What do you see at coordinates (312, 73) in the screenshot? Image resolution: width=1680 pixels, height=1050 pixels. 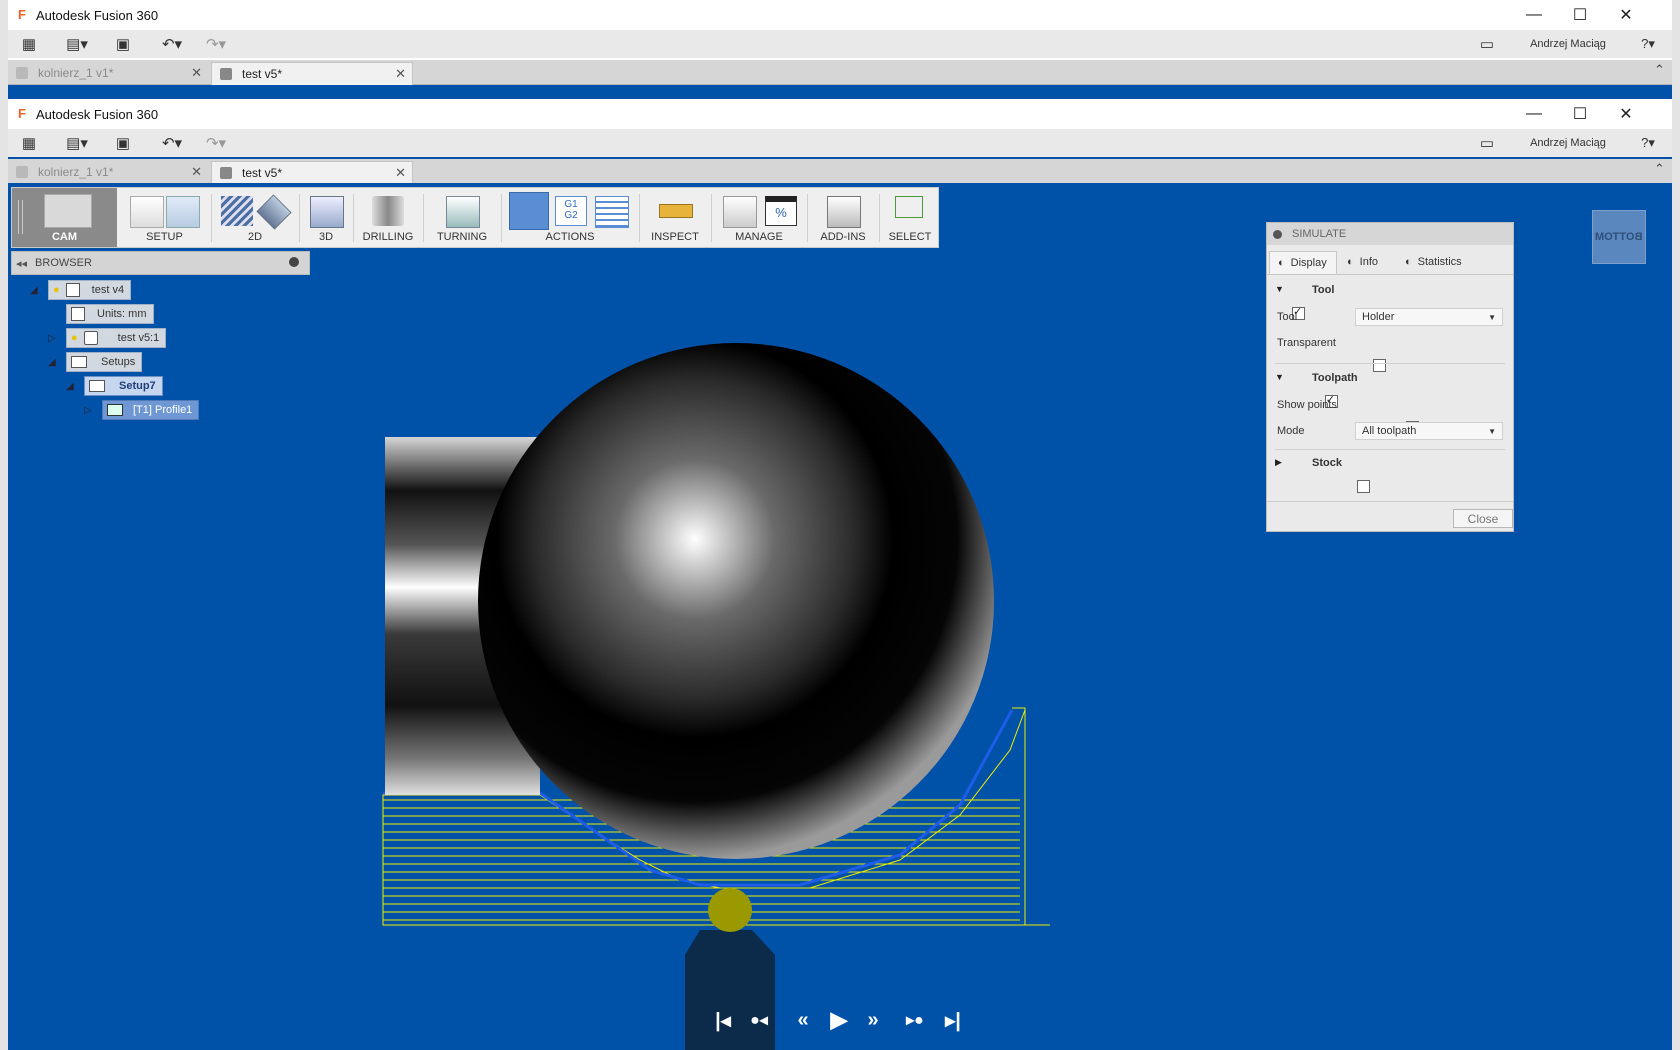 I see `back-tab-test: test v5* ✕` at bounding box center [312, 73].